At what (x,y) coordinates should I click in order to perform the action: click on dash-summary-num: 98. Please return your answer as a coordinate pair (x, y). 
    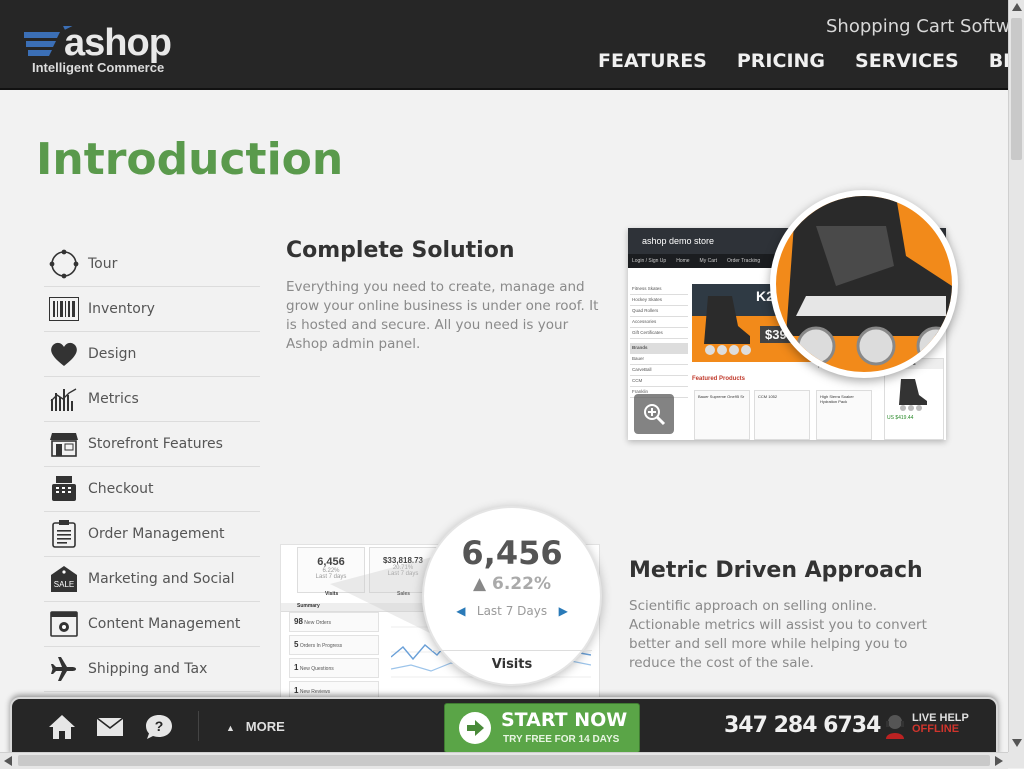
    Looking at the image, I should click on (298, 621).